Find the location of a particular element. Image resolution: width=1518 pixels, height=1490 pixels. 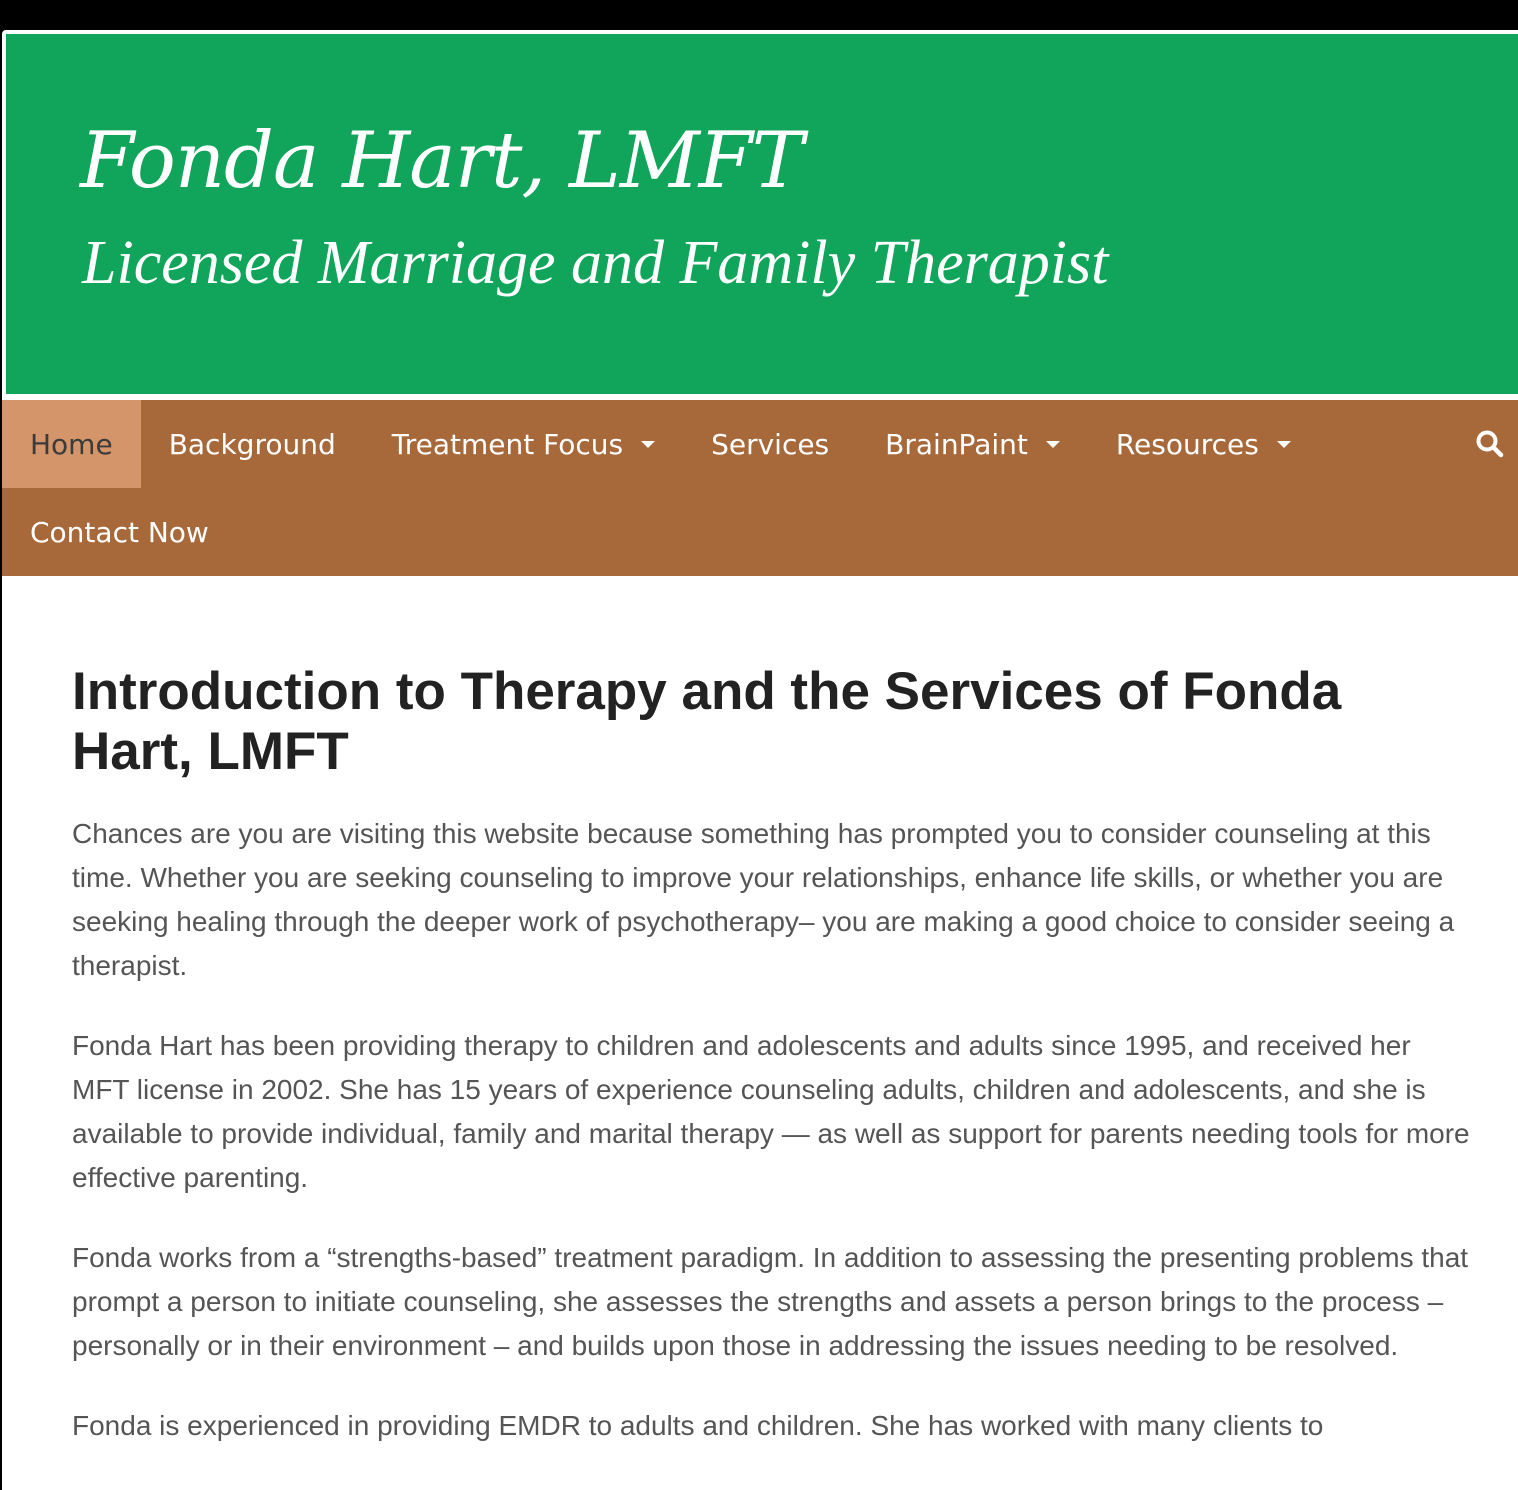

nav-item-label: BrainPaint is located at coordinates (956, 444).